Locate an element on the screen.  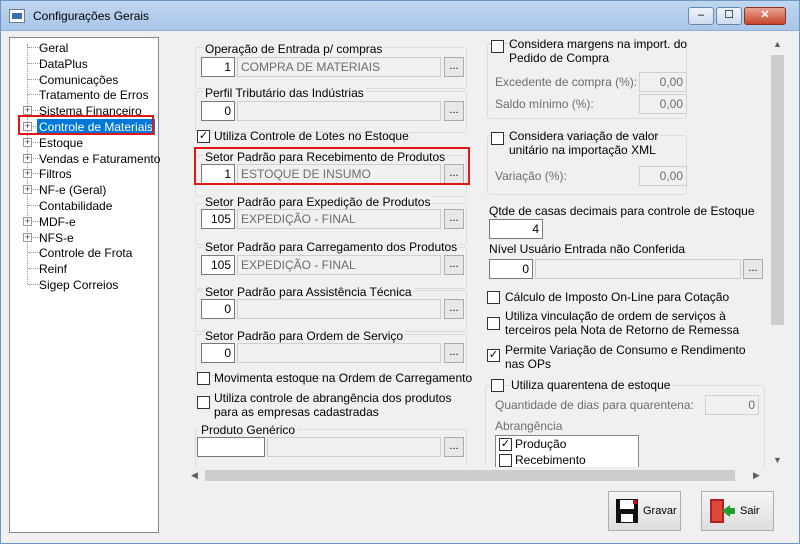
setor-os-code: 0 is located at coordinates (218, 353).